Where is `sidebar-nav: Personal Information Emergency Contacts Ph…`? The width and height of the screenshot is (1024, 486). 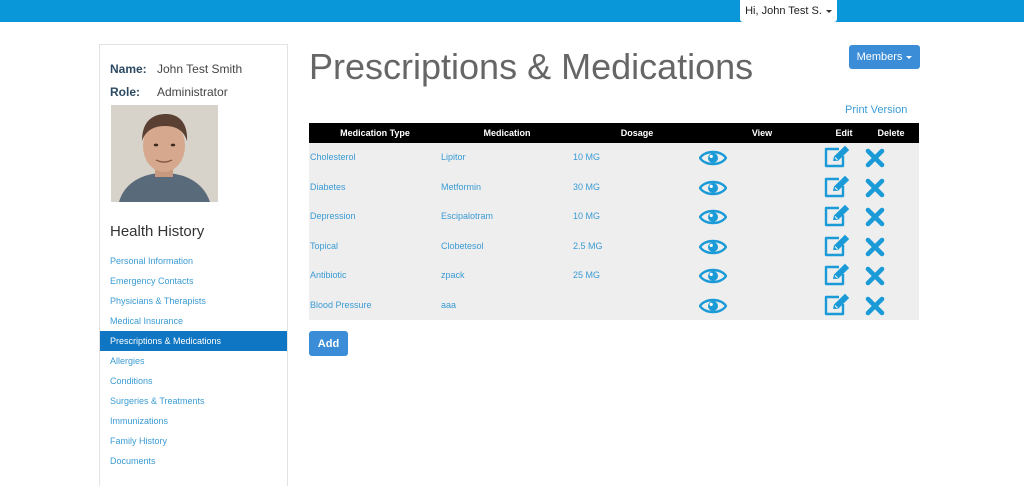 sidebar-nav: Personal Information Emergency Contacts Ph… is located at coordinates (193, 361).